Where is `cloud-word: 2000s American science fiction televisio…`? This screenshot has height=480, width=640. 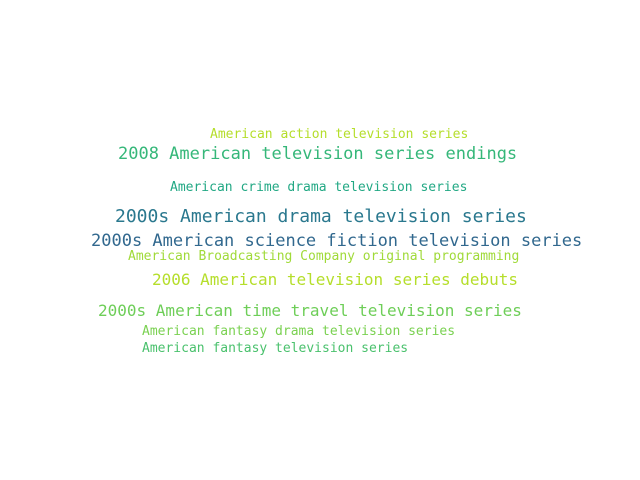
cloud-word: 2000s American science fiction televisio… is located at coordinates (337, 241).